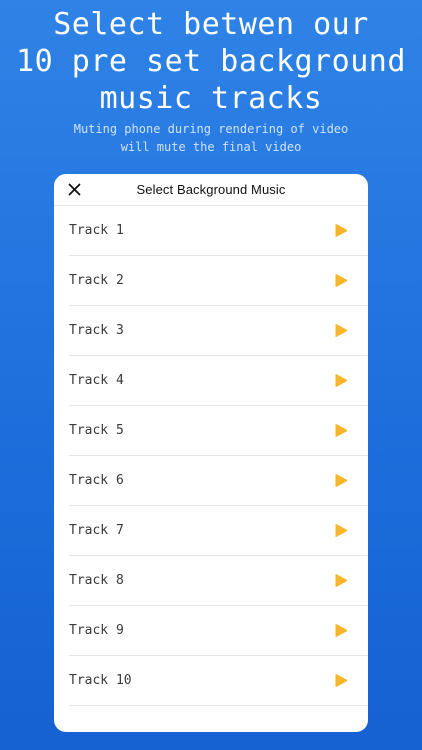 The image size is (422, 750). Describe the element at coordinates (218, 681) in the screenshot. I see `track-row-10: Track 10` at that location.